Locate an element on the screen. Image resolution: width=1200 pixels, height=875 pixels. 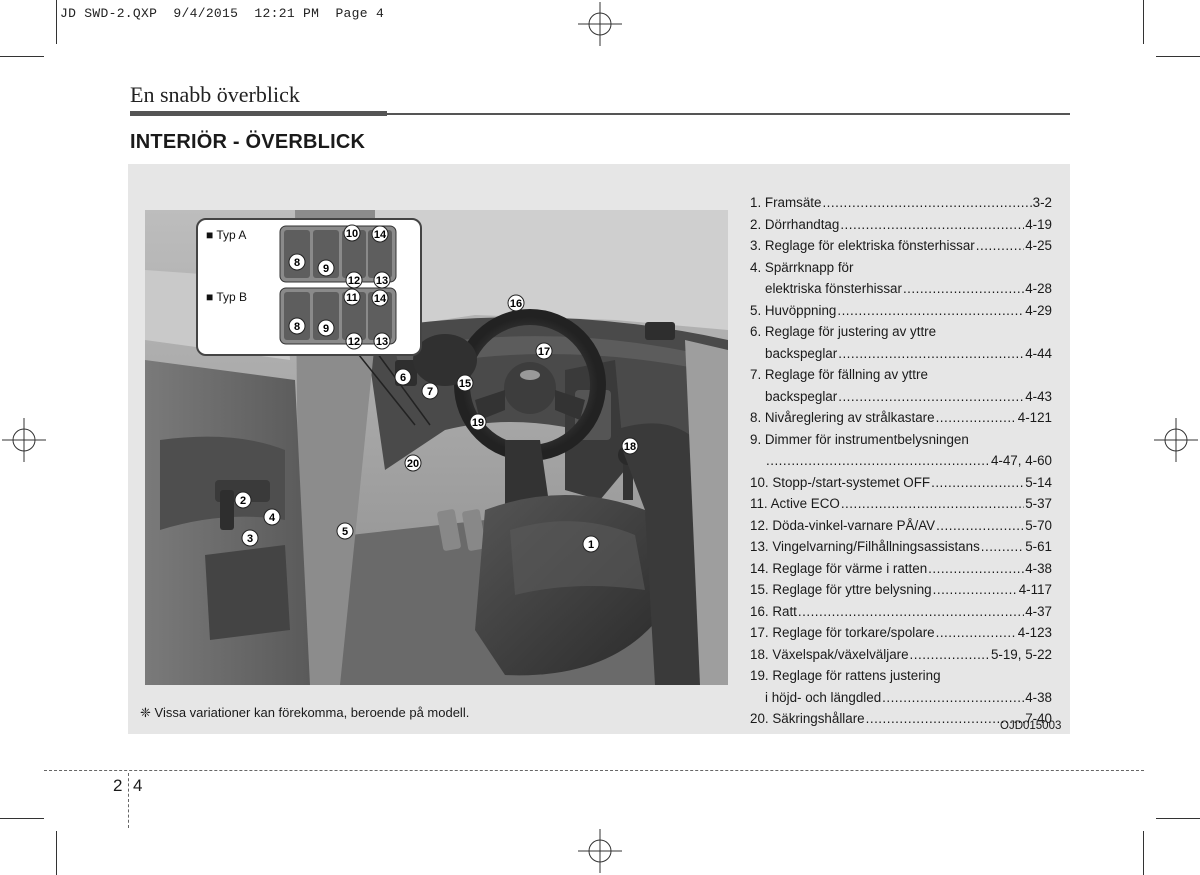
index-entry-page: 3-2 is located at coordinates (1042, 202).